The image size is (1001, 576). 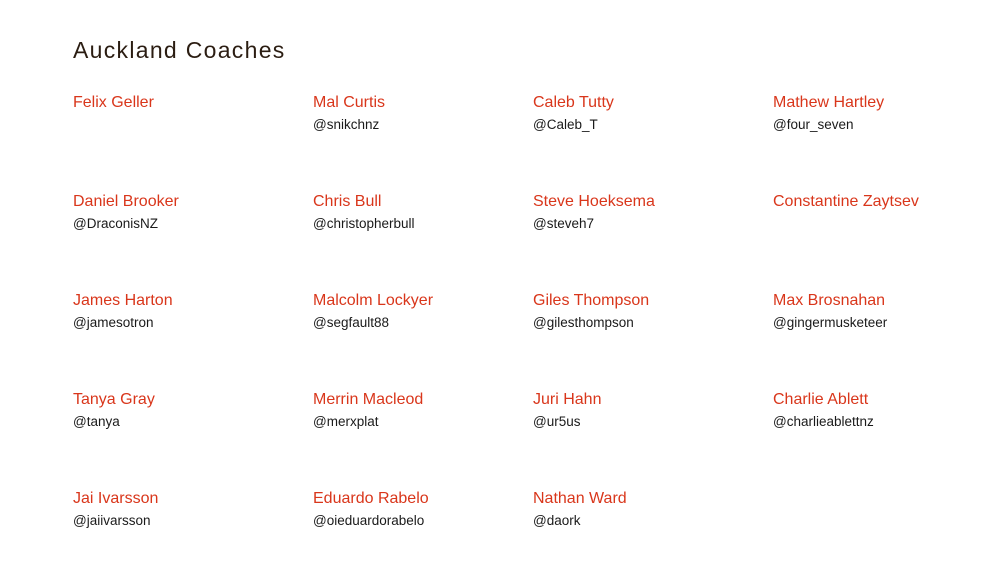 What do you see at coordinates (830, 322) in the screenshot?
I see `coach-twitter-handle: @gingermusketeer` at bounding box center [830, 322].